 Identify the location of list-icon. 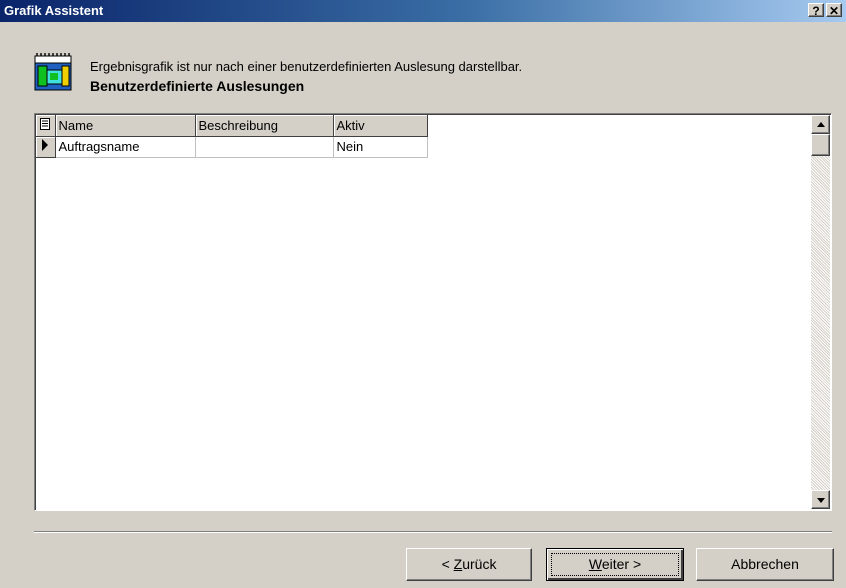
(45, 123).